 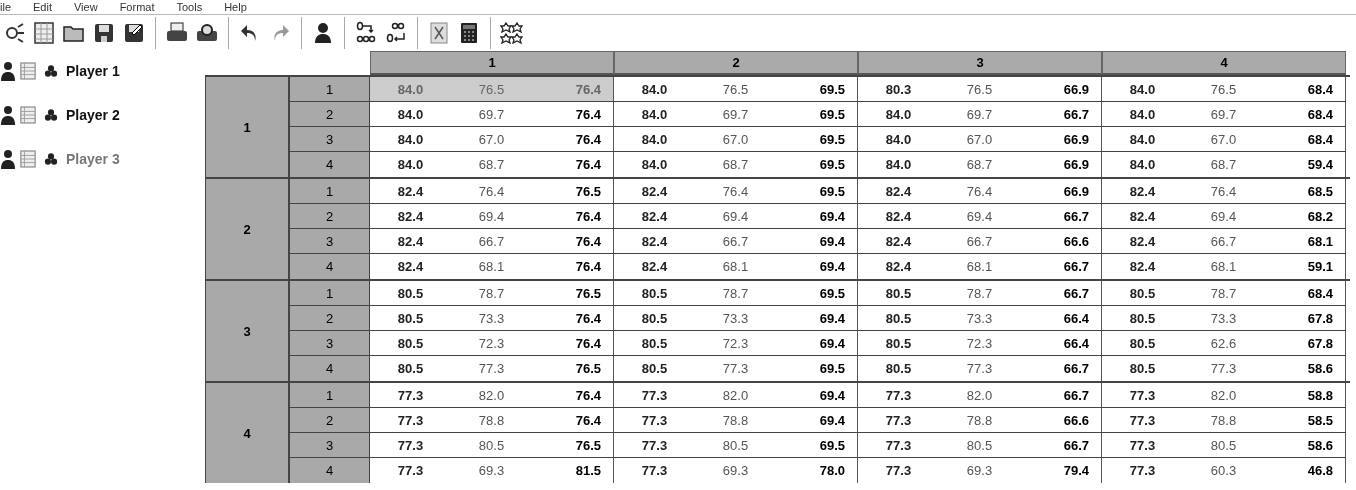 I want to click on stars-icon, so click(x=512, y=33).